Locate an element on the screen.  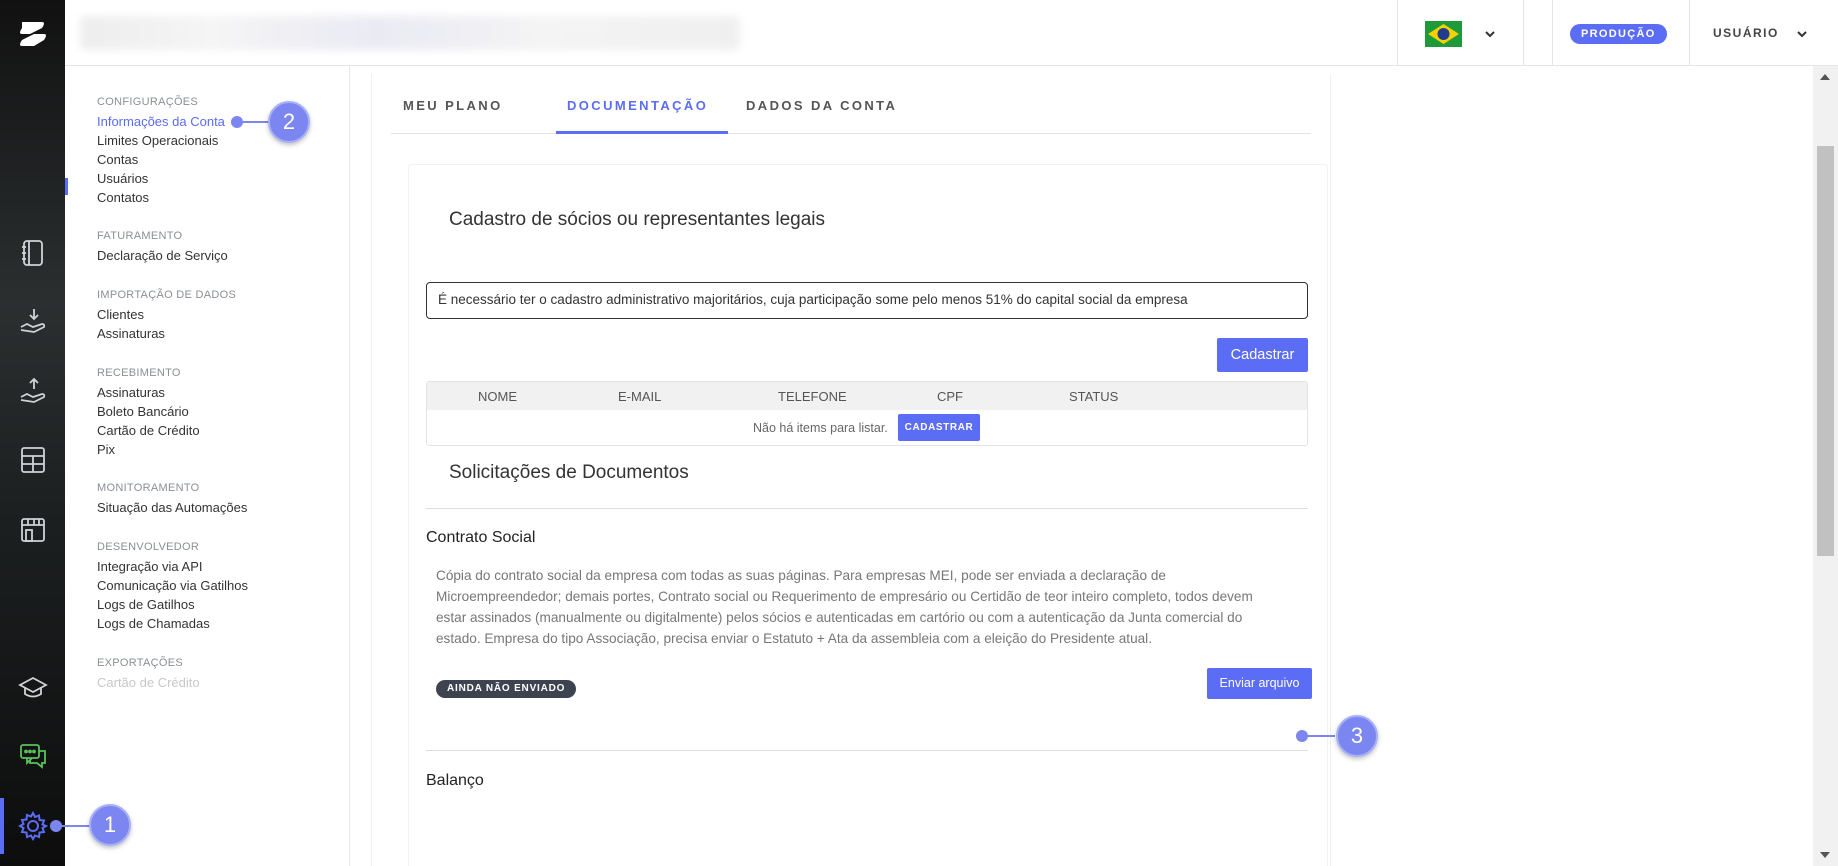
sidebar-item-logs-de-gatilhos: Logs de Gatilhos is located at coordinates (172, 604).